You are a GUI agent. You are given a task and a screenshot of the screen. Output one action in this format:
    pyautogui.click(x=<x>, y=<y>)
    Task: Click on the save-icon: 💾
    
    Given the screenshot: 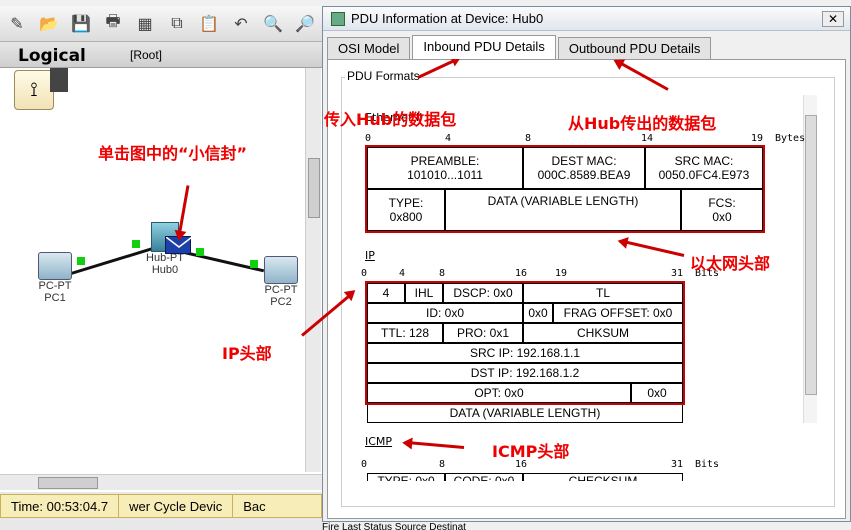 What is the action you would take?
    pyautogui.click(x=81, y=24)
    